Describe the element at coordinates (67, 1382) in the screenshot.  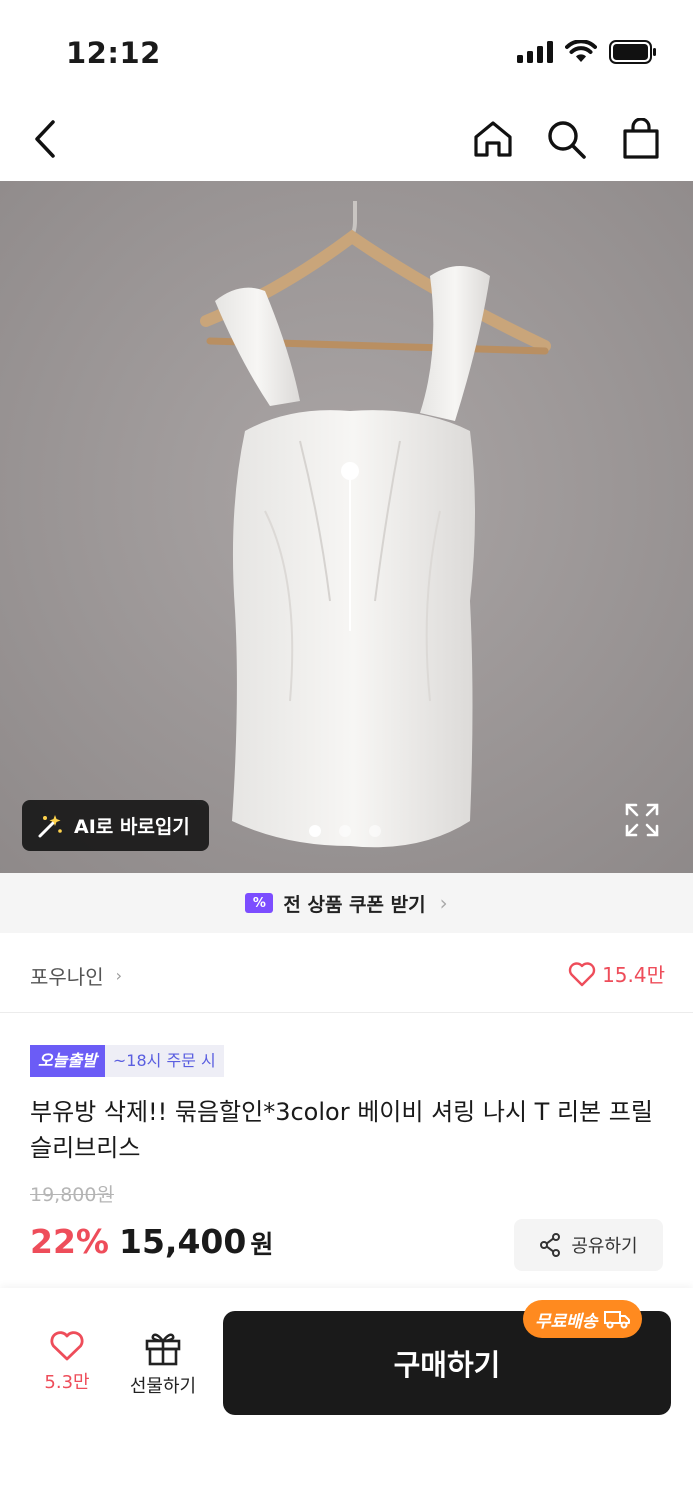
I see `wishlist-count: 5.3만` at that location.